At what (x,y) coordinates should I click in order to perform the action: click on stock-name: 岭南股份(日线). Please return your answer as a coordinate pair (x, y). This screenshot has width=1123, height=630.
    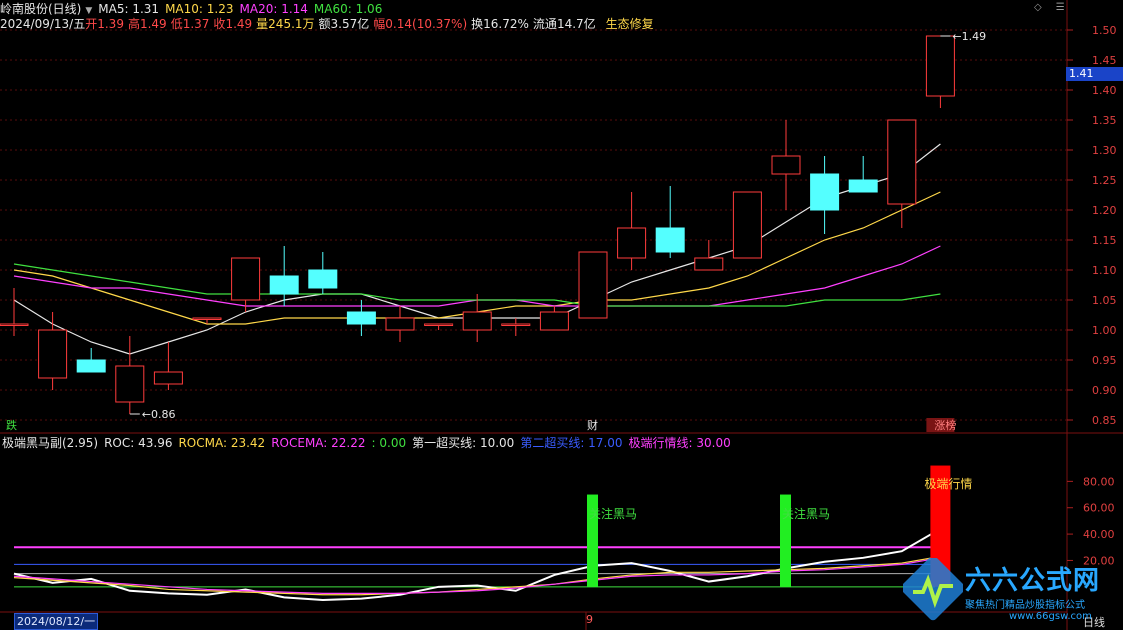
    Looking at the image, I should click on (40, 9).